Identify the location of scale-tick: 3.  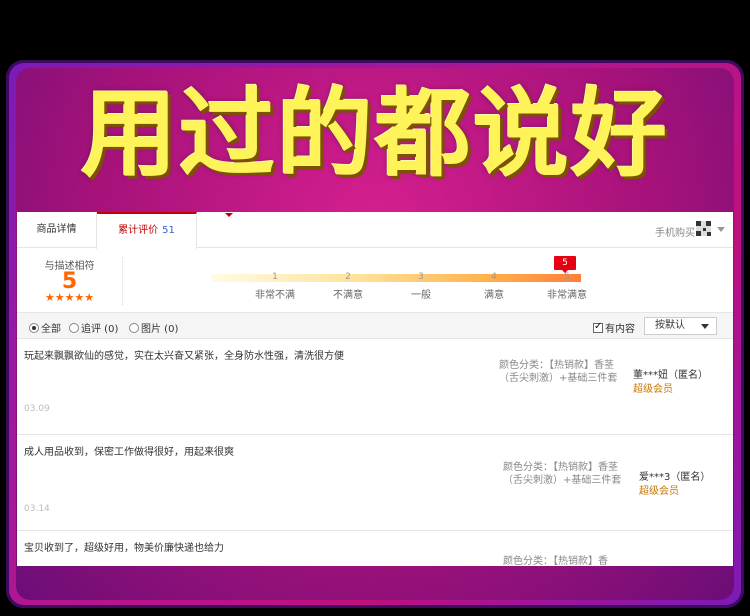
(421, 277).